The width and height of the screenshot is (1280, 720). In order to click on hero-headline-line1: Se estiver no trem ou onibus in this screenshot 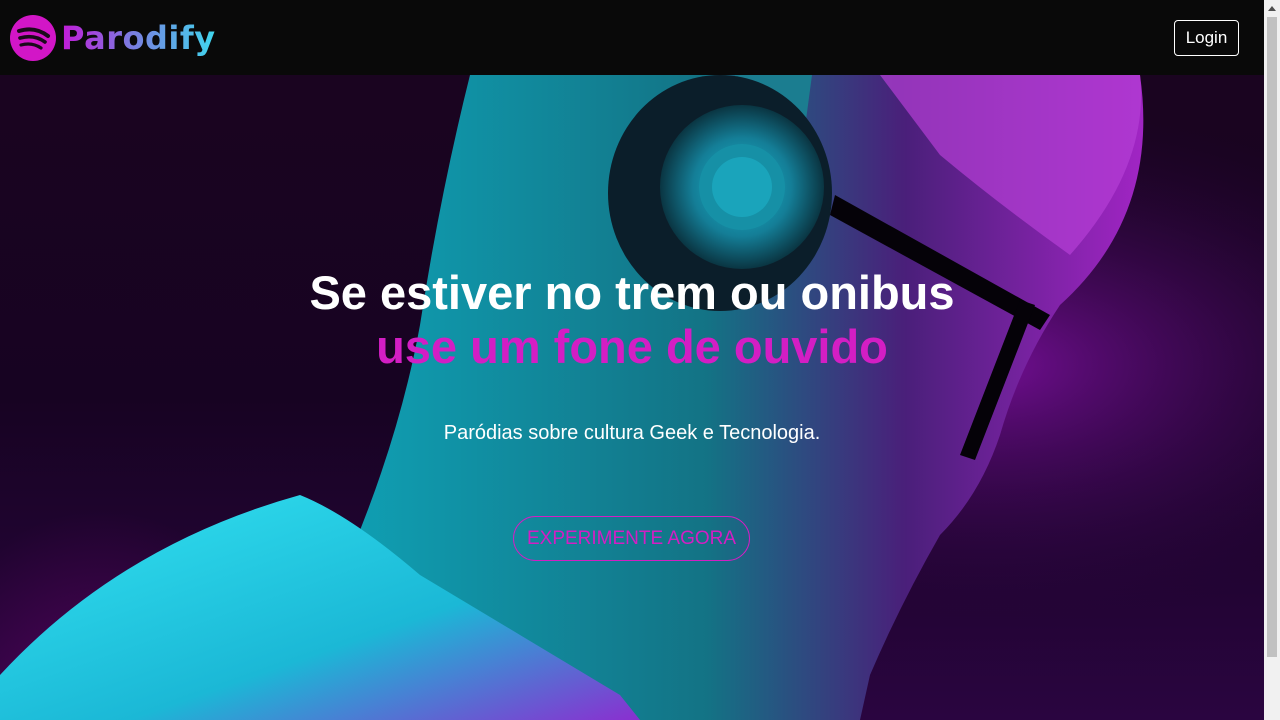, I will do `click(632, 292)`.